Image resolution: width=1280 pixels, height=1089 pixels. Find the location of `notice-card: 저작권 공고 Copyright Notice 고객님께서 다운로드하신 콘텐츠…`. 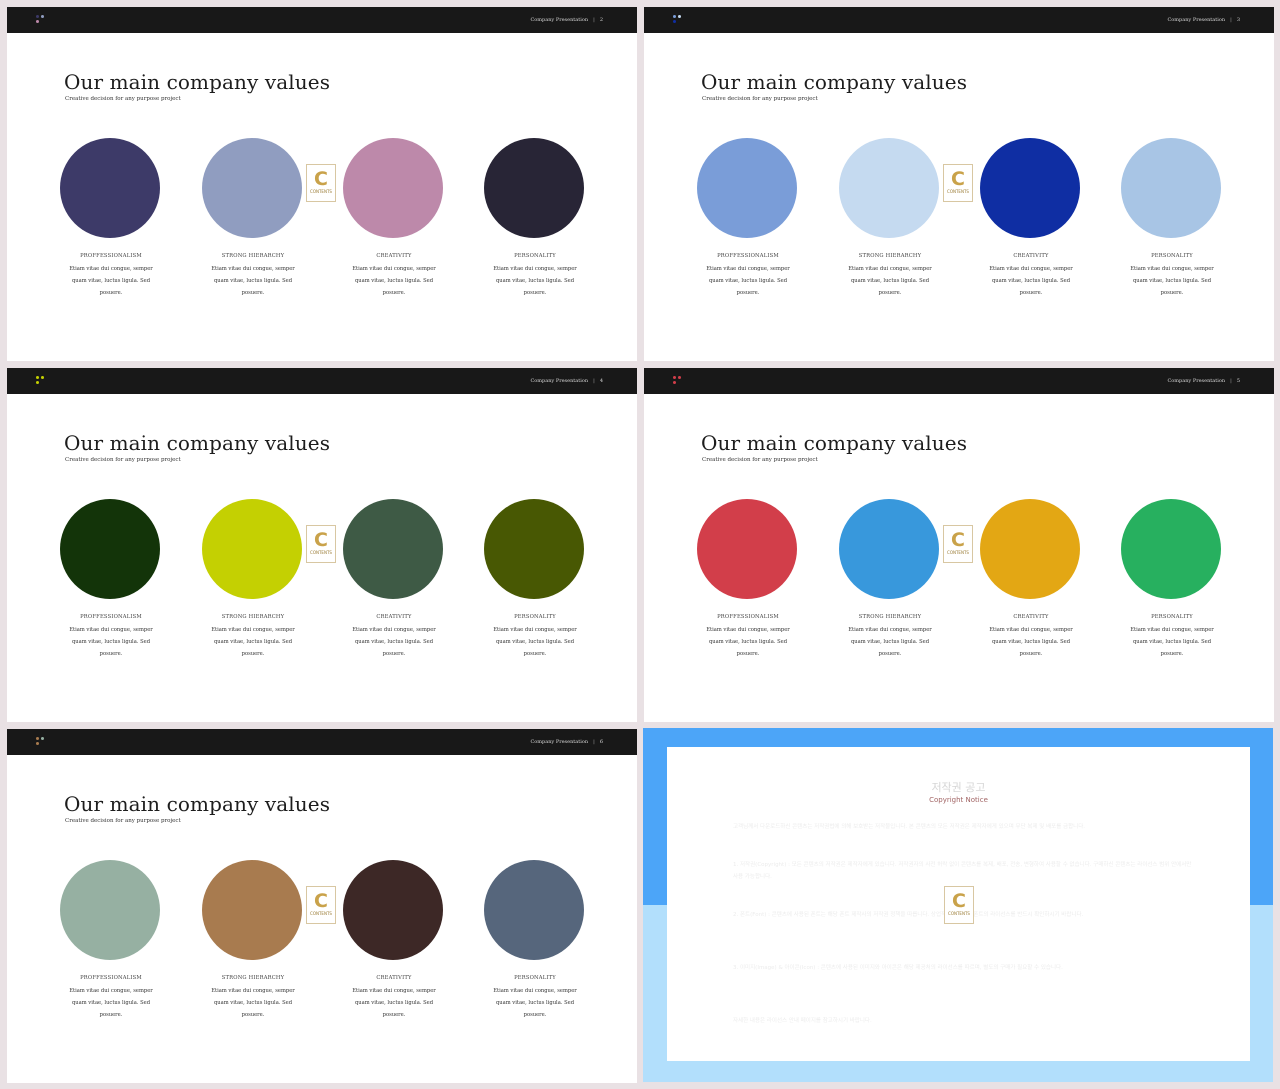

notice-card: 저작권 공고 Copyright Notice 고객님께서 다운로드하신 콘텐츠… is located at coordinates (958, 904).